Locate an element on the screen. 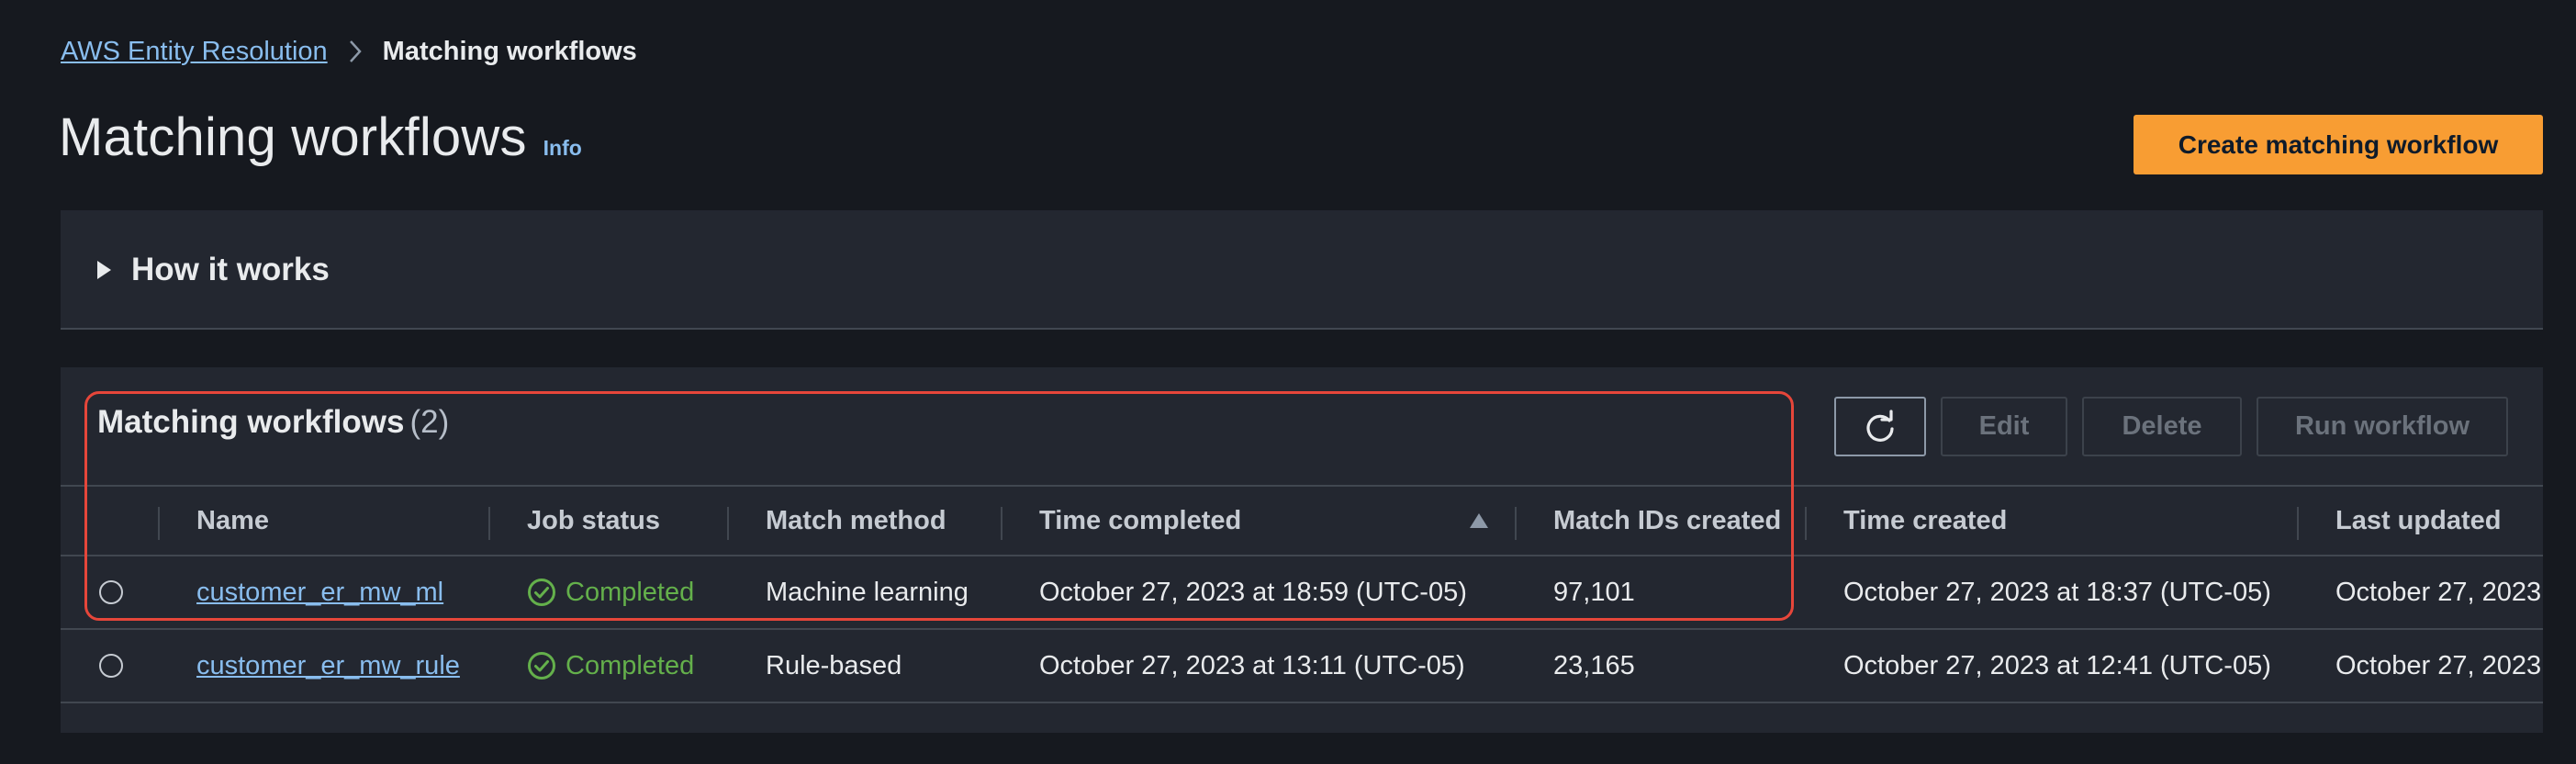 The image size is (2576, 764). page-header: Matching workflows Info is located at coordinates (320, 137).